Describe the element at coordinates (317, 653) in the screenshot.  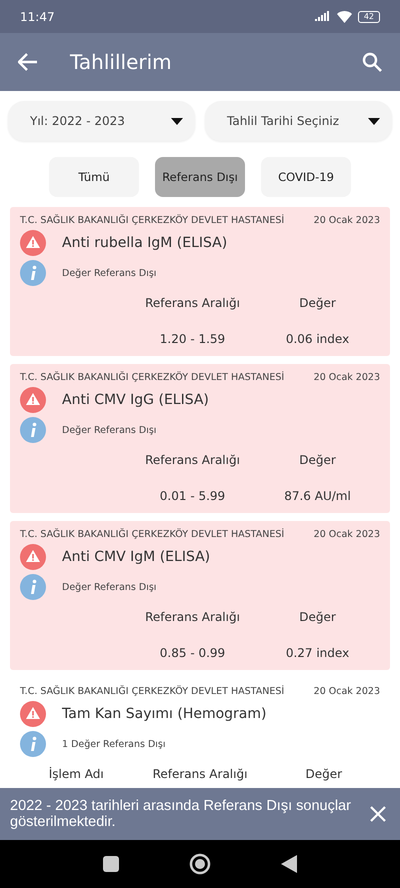
I see `table-cell-text: 0.27 index` at that location.